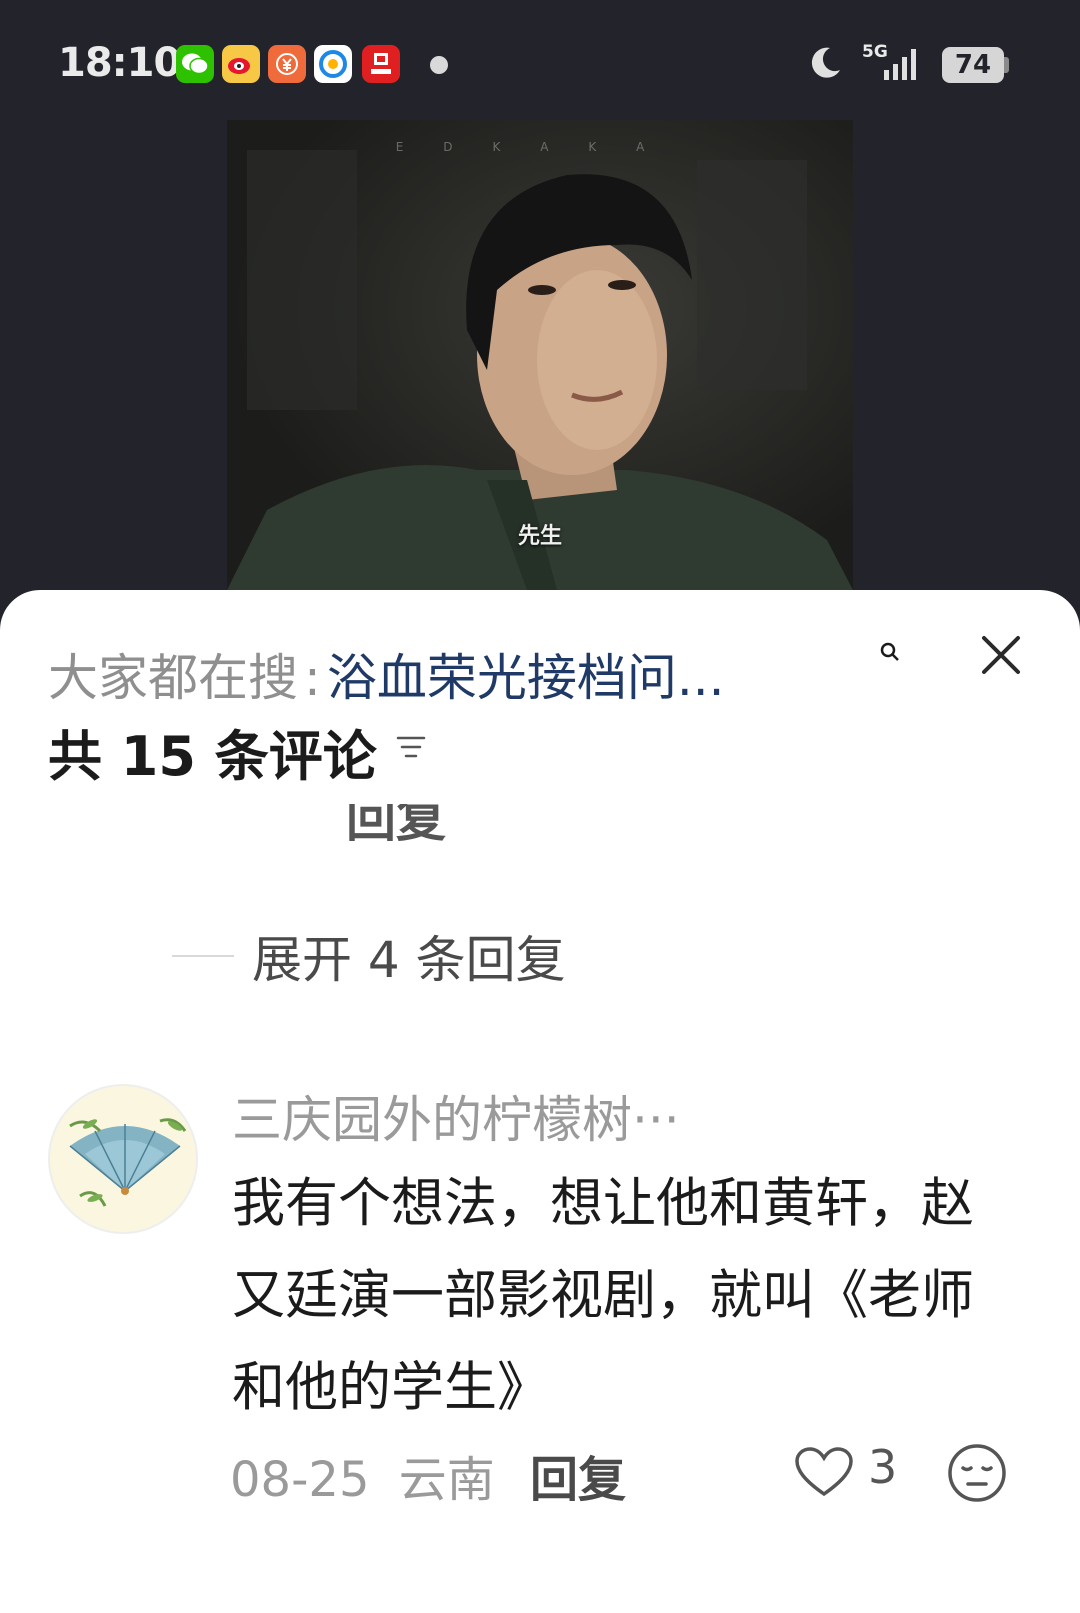 This screenshot has height=1613, width=1080. What do you see at coordinates (241, 64) in the screenshot?
I see `weibo-icon` at bounding box center [241, 64].